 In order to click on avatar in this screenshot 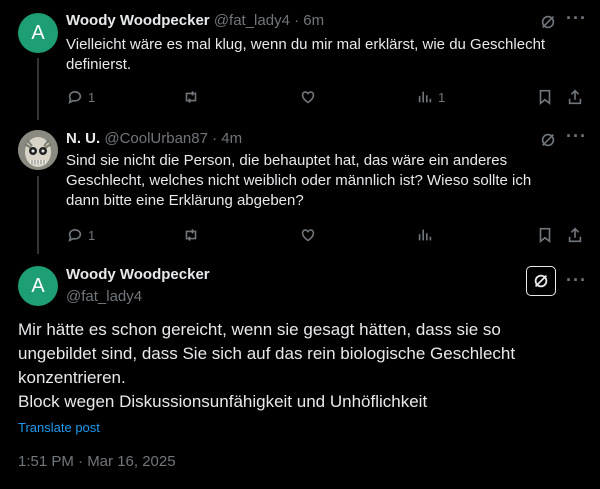, I will do `click(38, 150)`.